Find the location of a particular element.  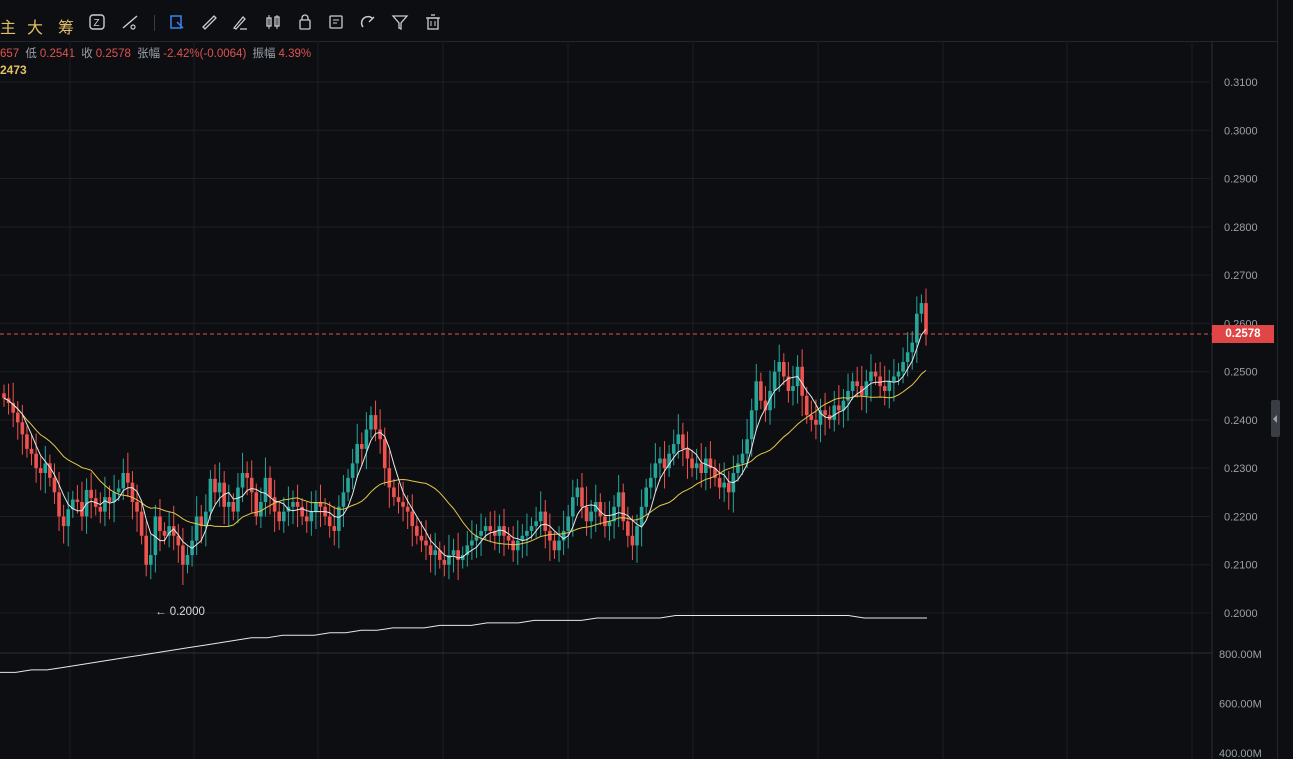

candles-icon is located at coordinates (273, 22).